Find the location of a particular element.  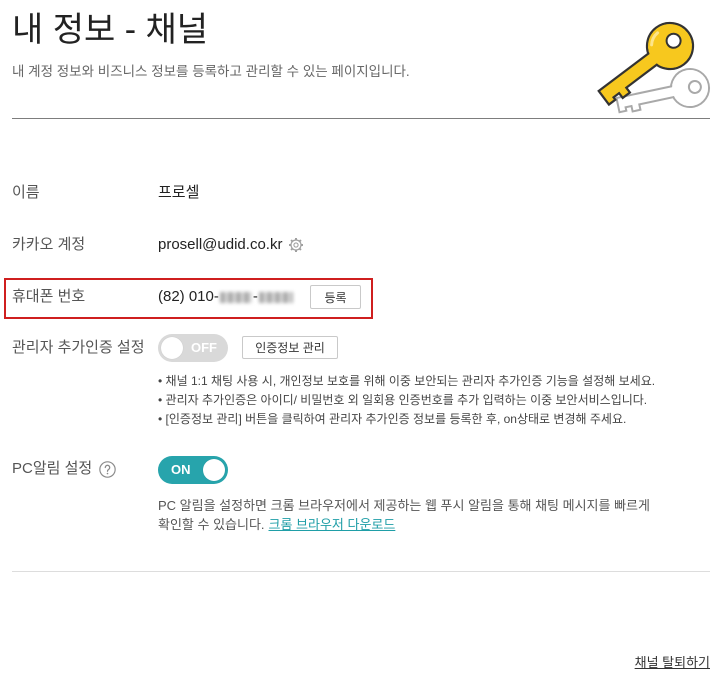

question-circle-icon is located at coordinates (107, 469).